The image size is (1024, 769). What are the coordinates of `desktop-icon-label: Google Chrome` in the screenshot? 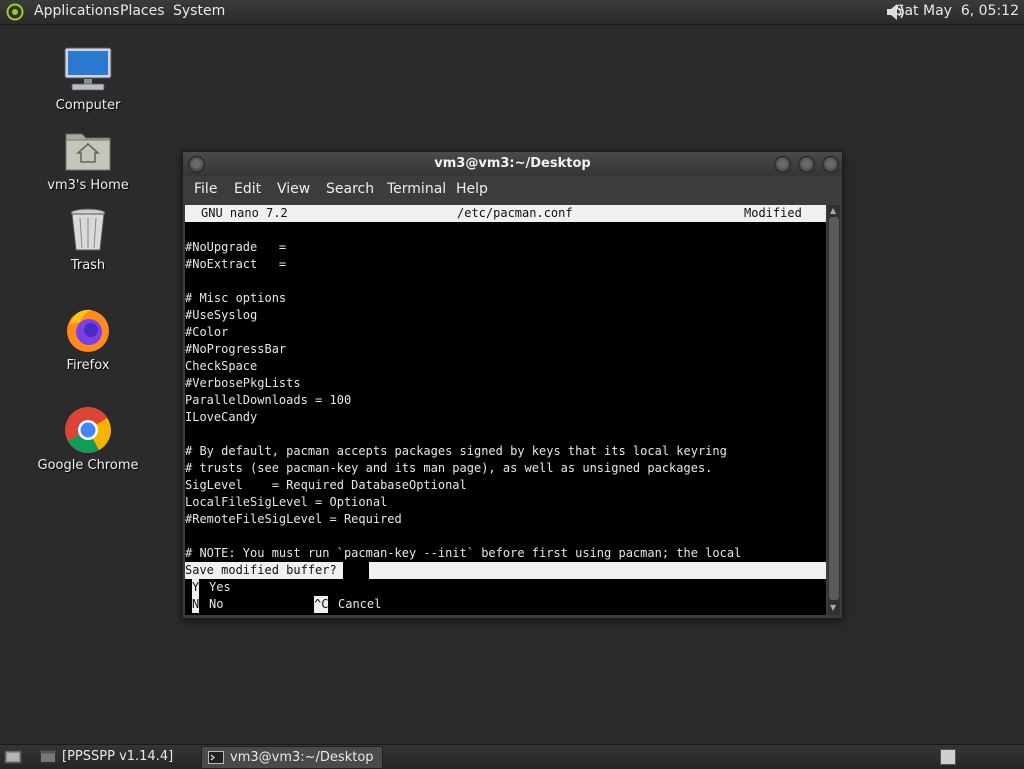 It's located at (88, 465).